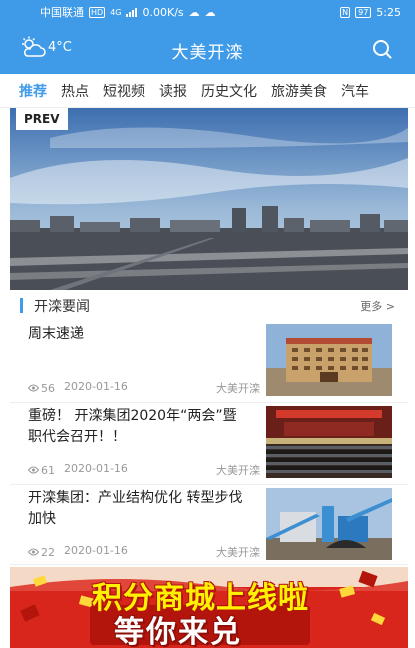  Describe the element at coordinates (229, 91) in the screenshot. I see `tab-history-culture: 历史文化` at that location.